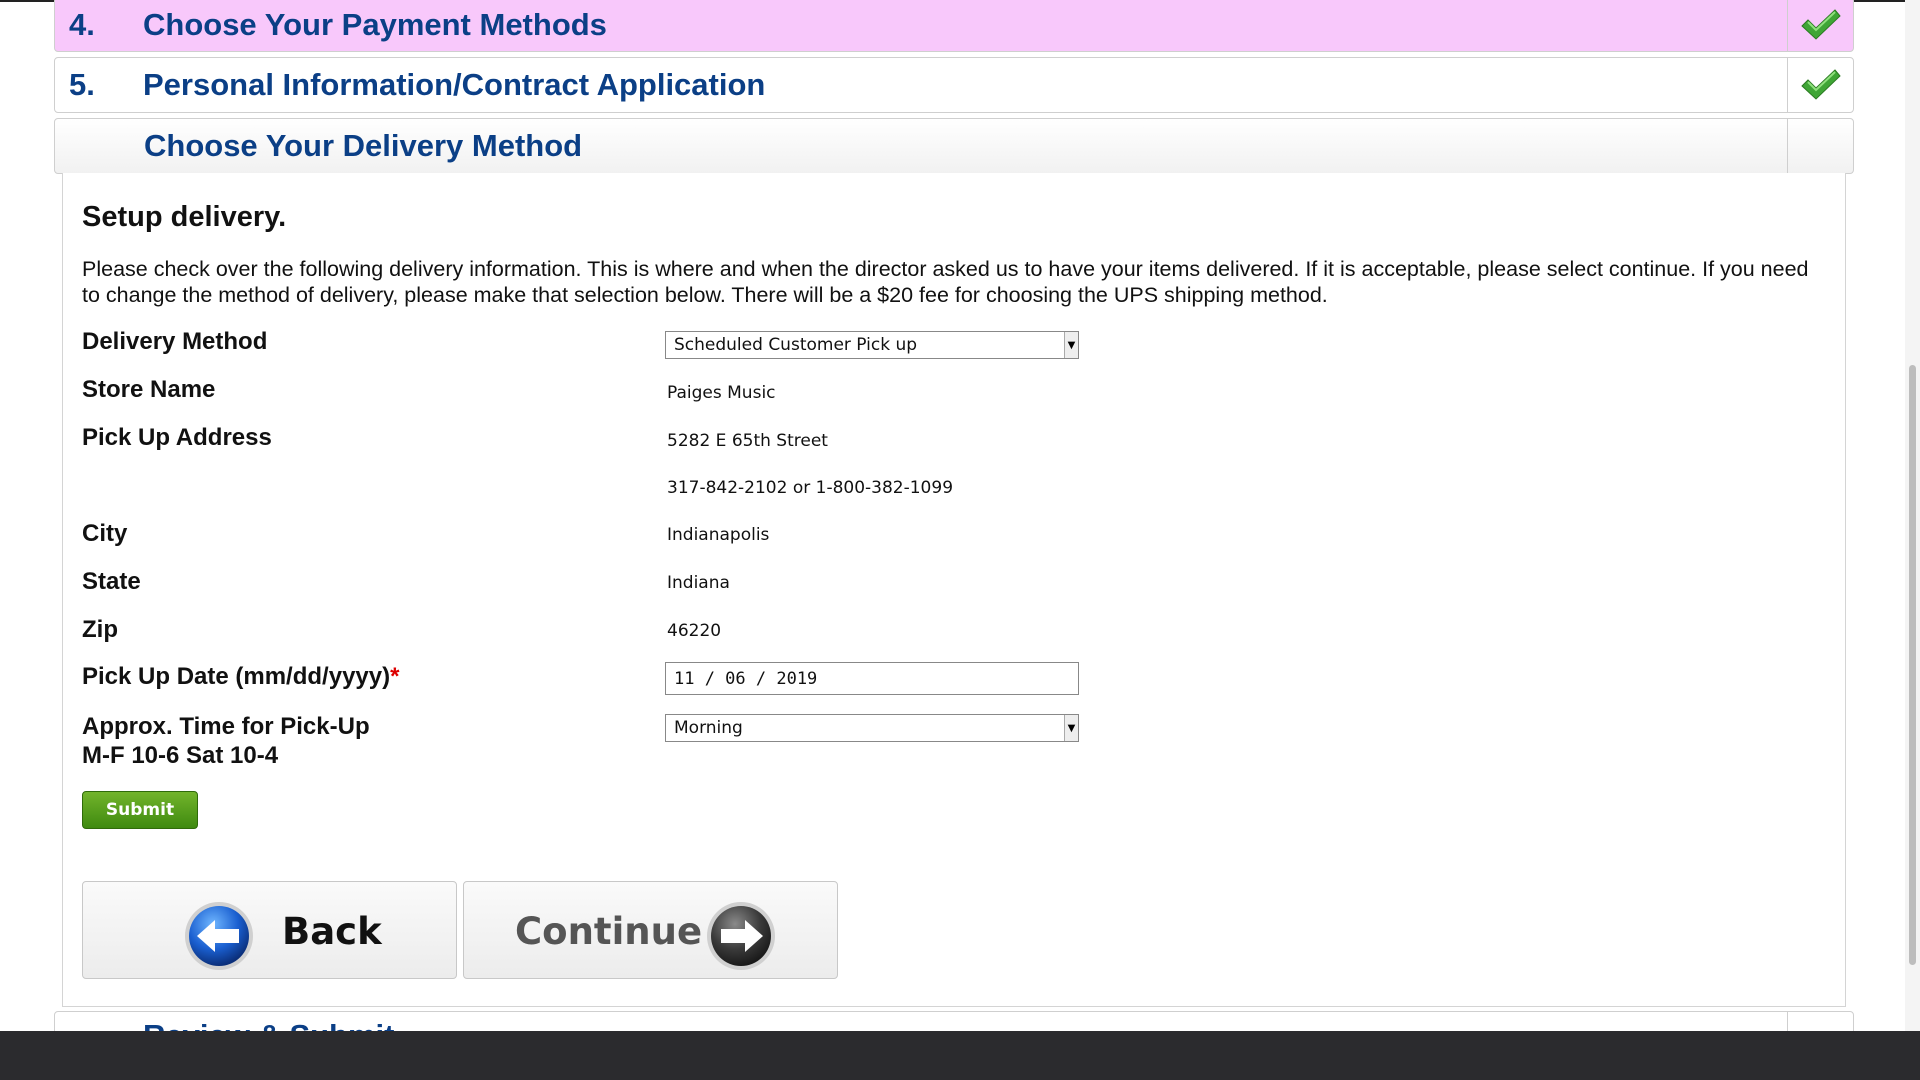 The image size is (1920, 1080). I want to click on step-number: 5., so click(82, 84).